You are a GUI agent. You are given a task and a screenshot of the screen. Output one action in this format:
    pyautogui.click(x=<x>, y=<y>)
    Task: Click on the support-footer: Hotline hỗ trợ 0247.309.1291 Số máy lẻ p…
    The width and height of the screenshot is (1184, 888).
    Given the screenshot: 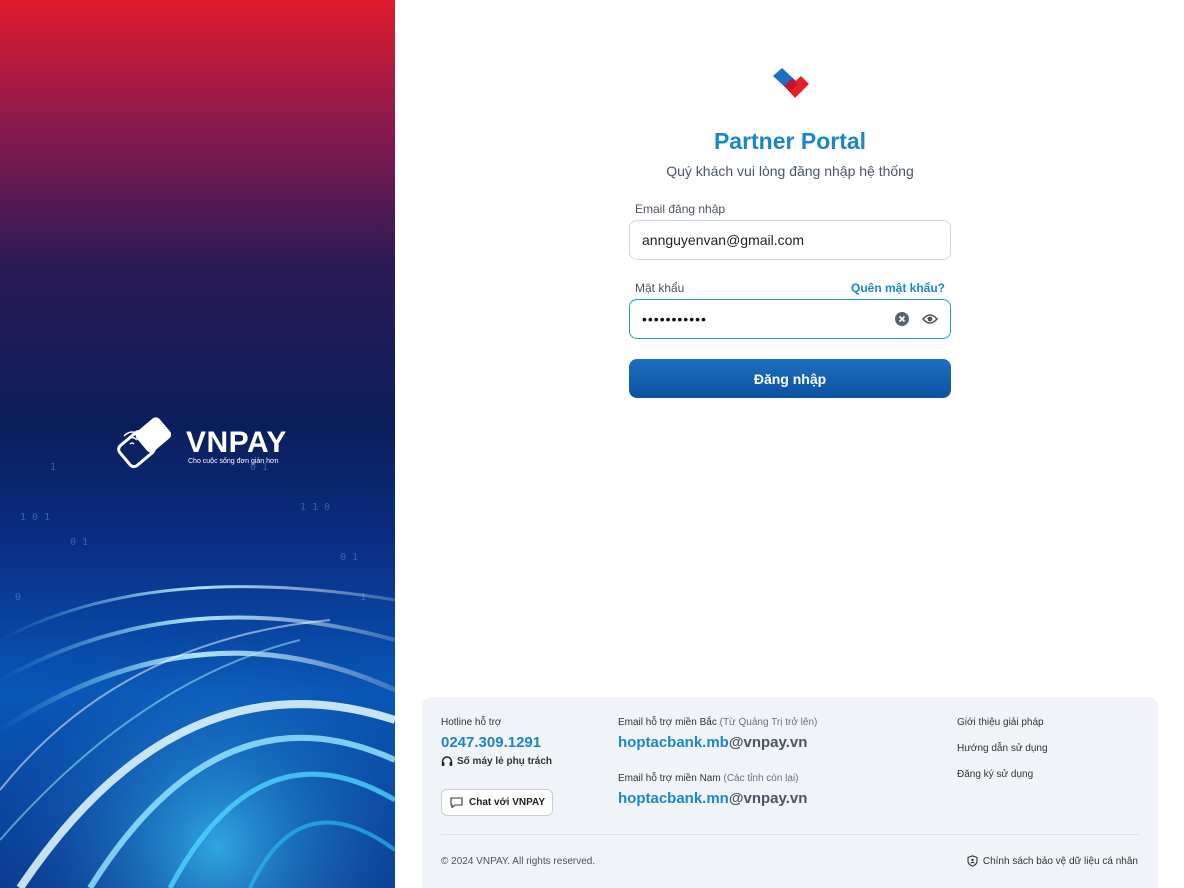 What is the action you would take?
    pyautogui.click(x=790, y=792)
    